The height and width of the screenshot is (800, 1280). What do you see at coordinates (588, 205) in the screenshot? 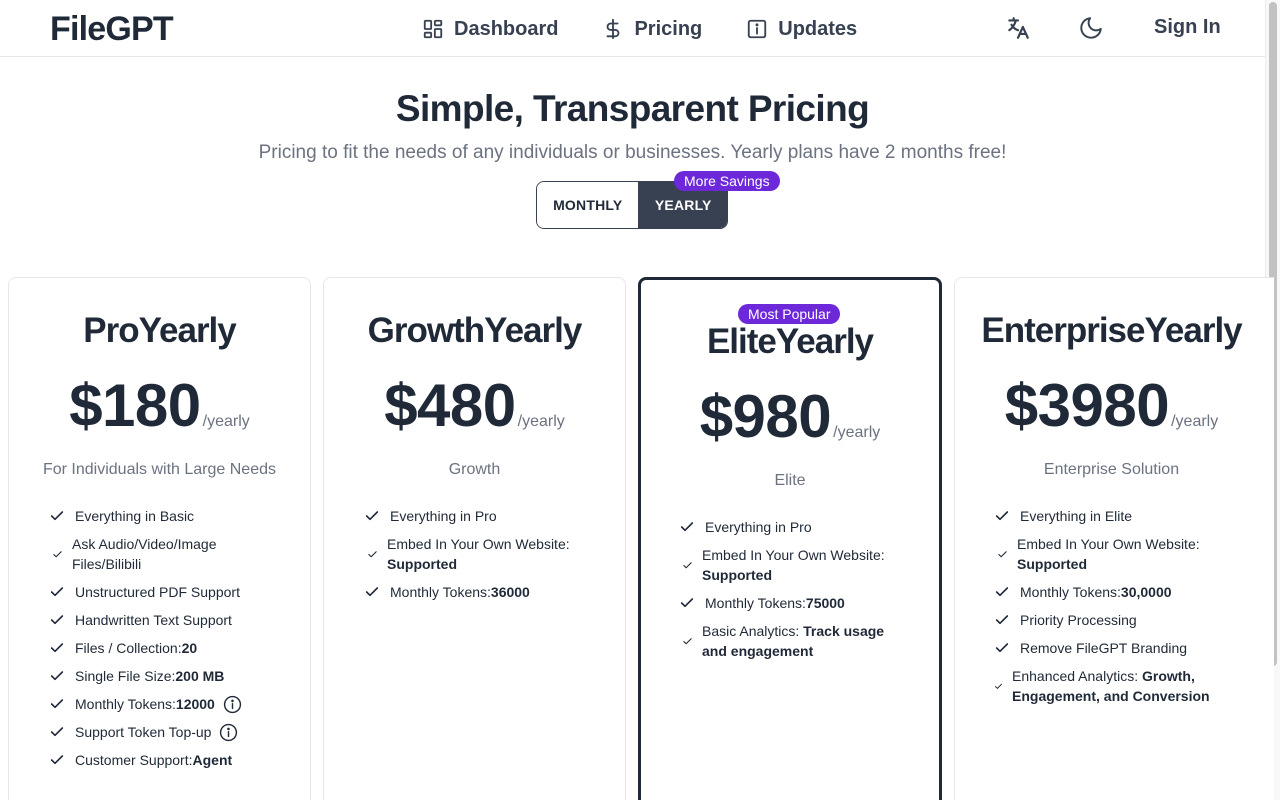
I see `monthly-toggle-button: MONTHLY` at bounding box center [588, 205].